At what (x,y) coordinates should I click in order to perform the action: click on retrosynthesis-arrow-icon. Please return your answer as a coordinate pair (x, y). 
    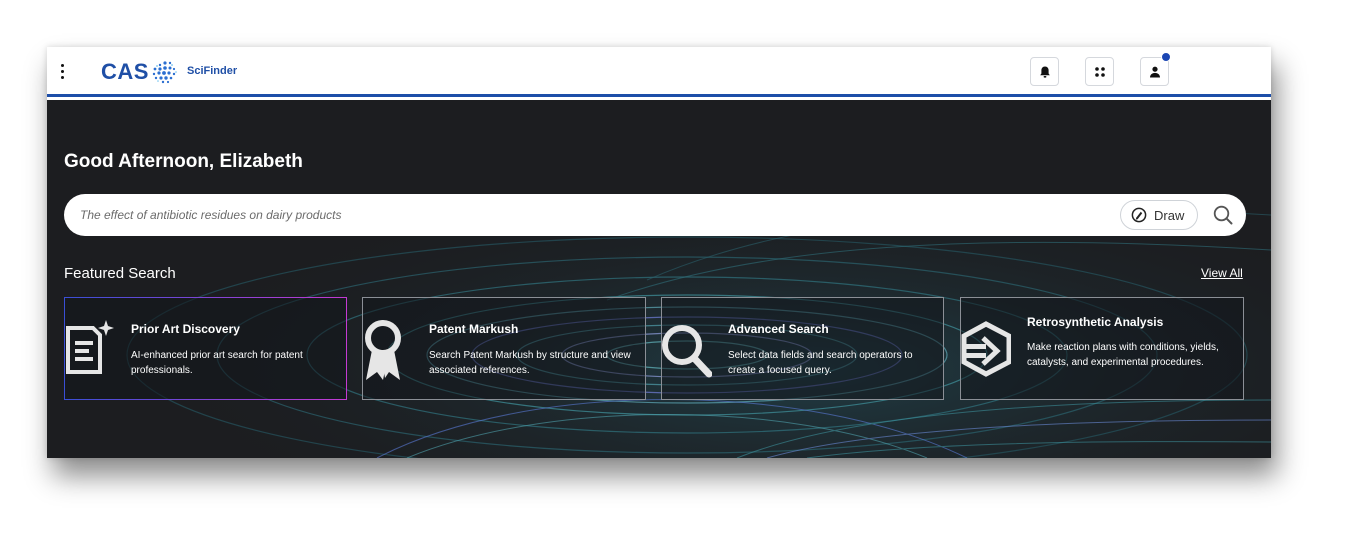
    Looking at the image, I should click on (986, 349).